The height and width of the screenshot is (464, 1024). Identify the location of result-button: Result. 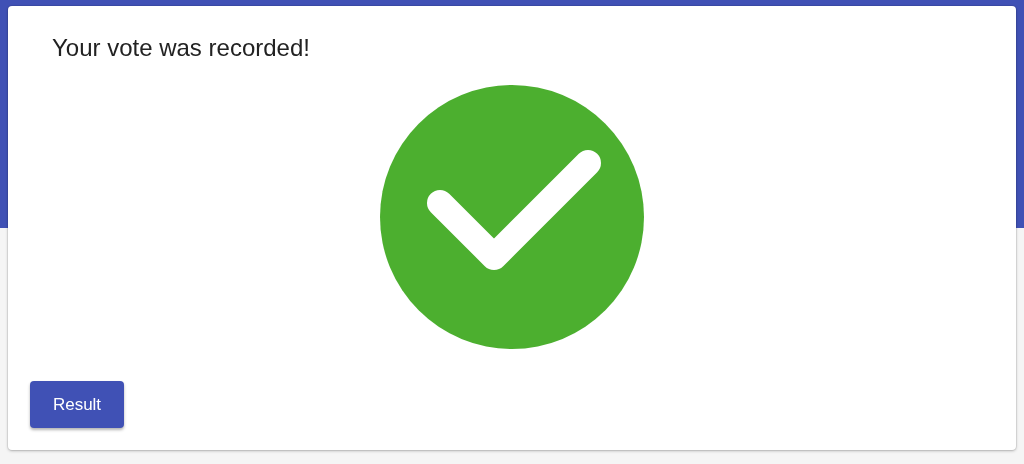
(77, 404).